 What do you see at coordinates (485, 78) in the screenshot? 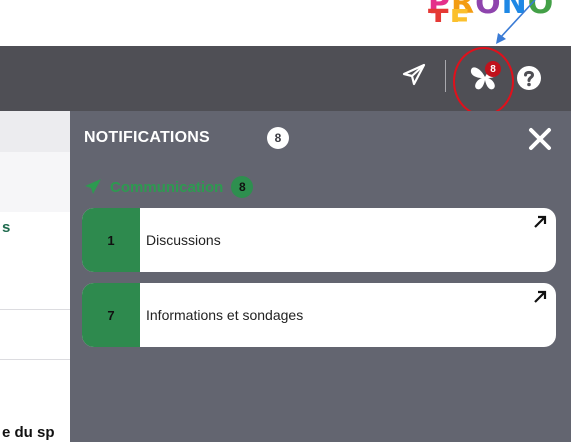
I see `notifications-button` at bounding box center [485, 78].